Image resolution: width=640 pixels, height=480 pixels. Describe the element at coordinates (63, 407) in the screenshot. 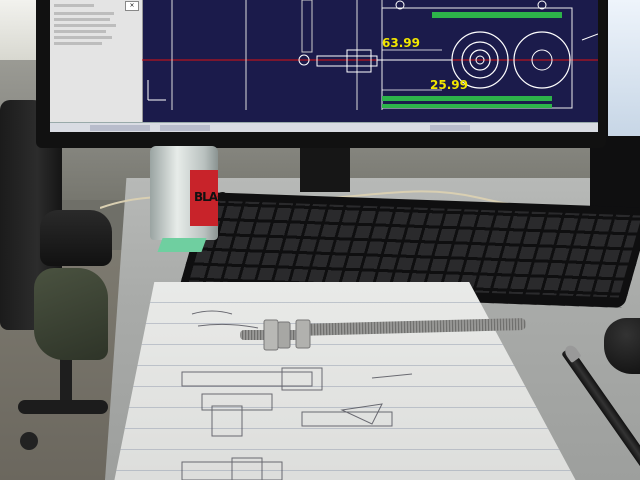

I see `office-chair-base` at that location.